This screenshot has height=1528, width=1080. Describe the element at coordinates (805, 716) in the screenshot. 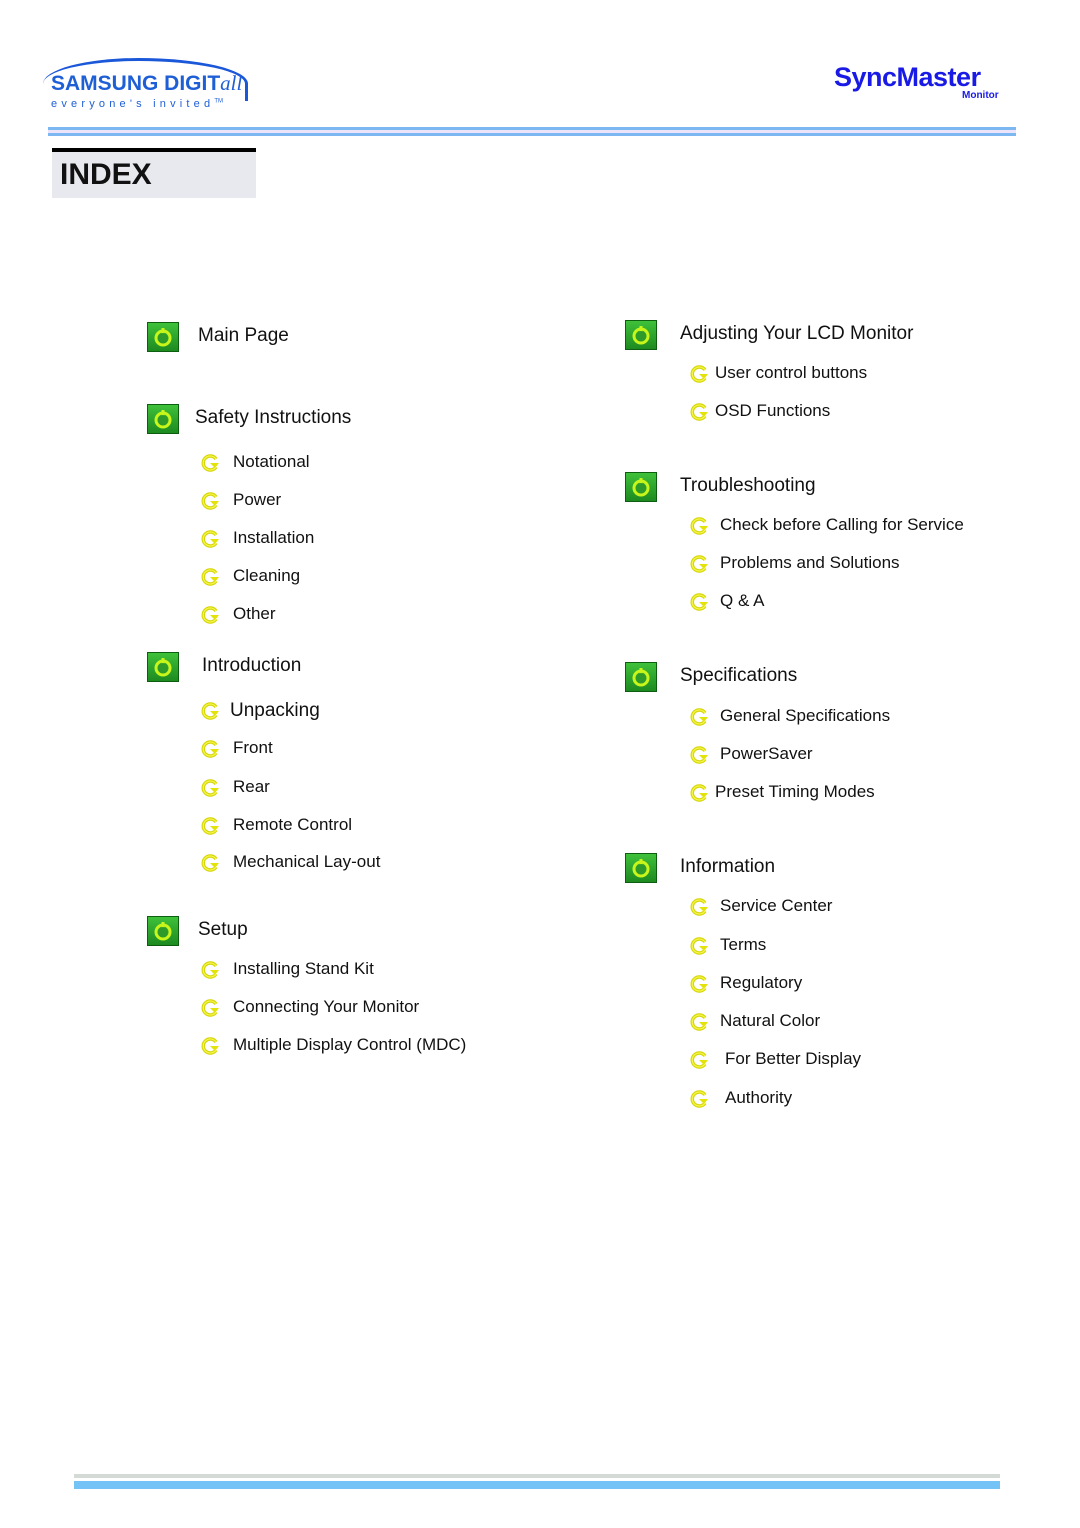

I see `subsection-link: General Specifications` at that location.